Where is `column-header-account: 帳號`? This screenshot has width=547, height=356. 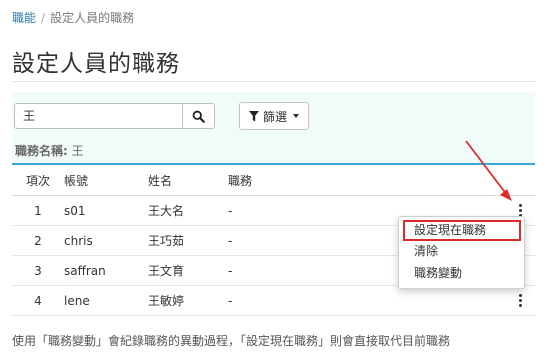
column-header-account: 帳號 is located at coordinates (106, 181).